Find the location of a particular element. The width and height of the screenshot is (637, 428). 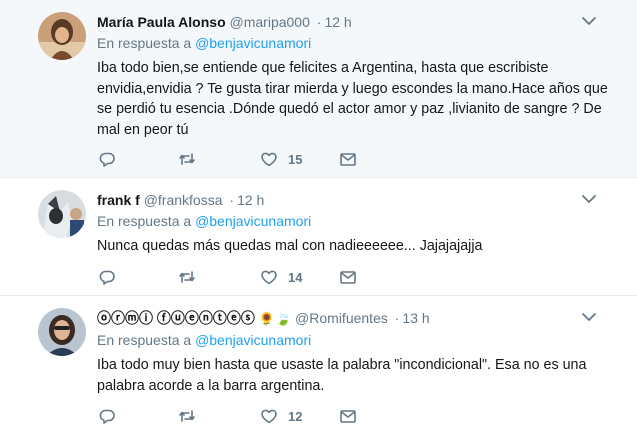

tweet-header: María Paula Alonso @maripa000 · 12 h is located at coordinates (357, 22).